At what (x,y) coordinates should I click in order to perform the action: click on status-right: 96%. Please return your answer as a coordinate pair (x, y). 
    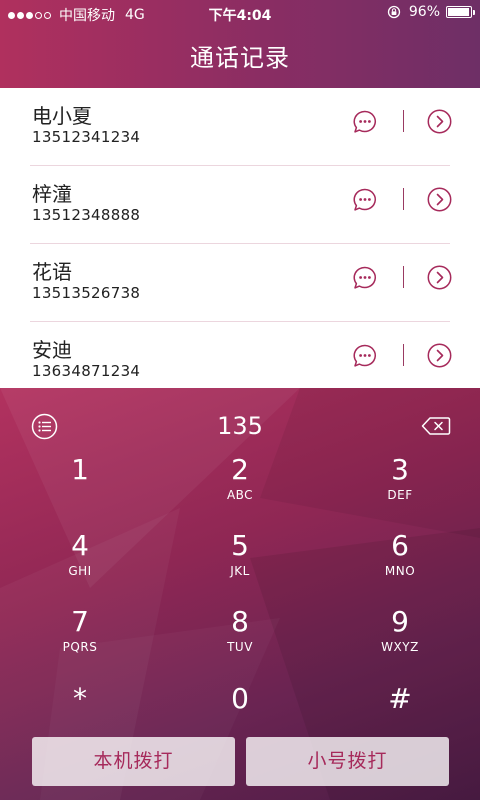
    Looking at the image, I should click on (431, 12).